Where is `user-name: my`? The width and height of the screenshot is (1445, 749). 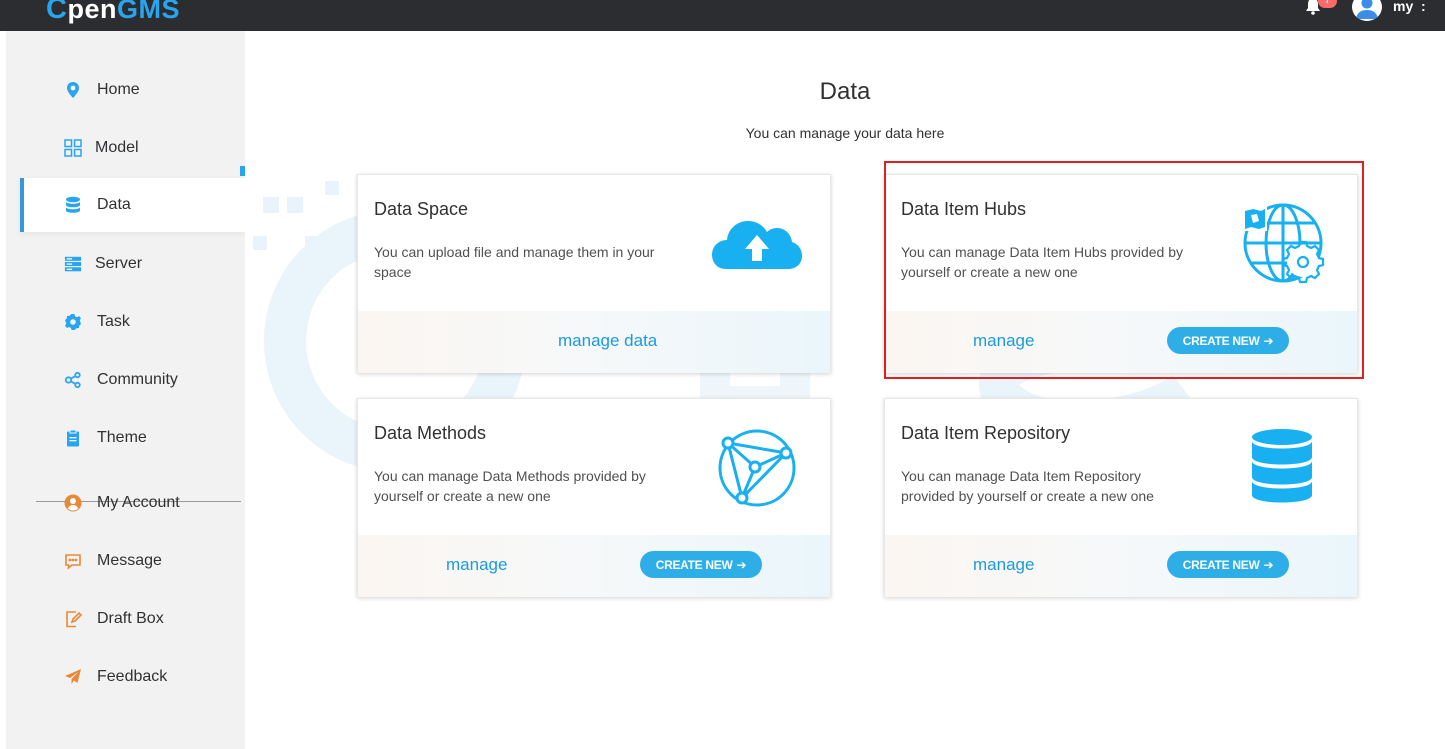 user-name: my is located at coordinates (1403, 7).